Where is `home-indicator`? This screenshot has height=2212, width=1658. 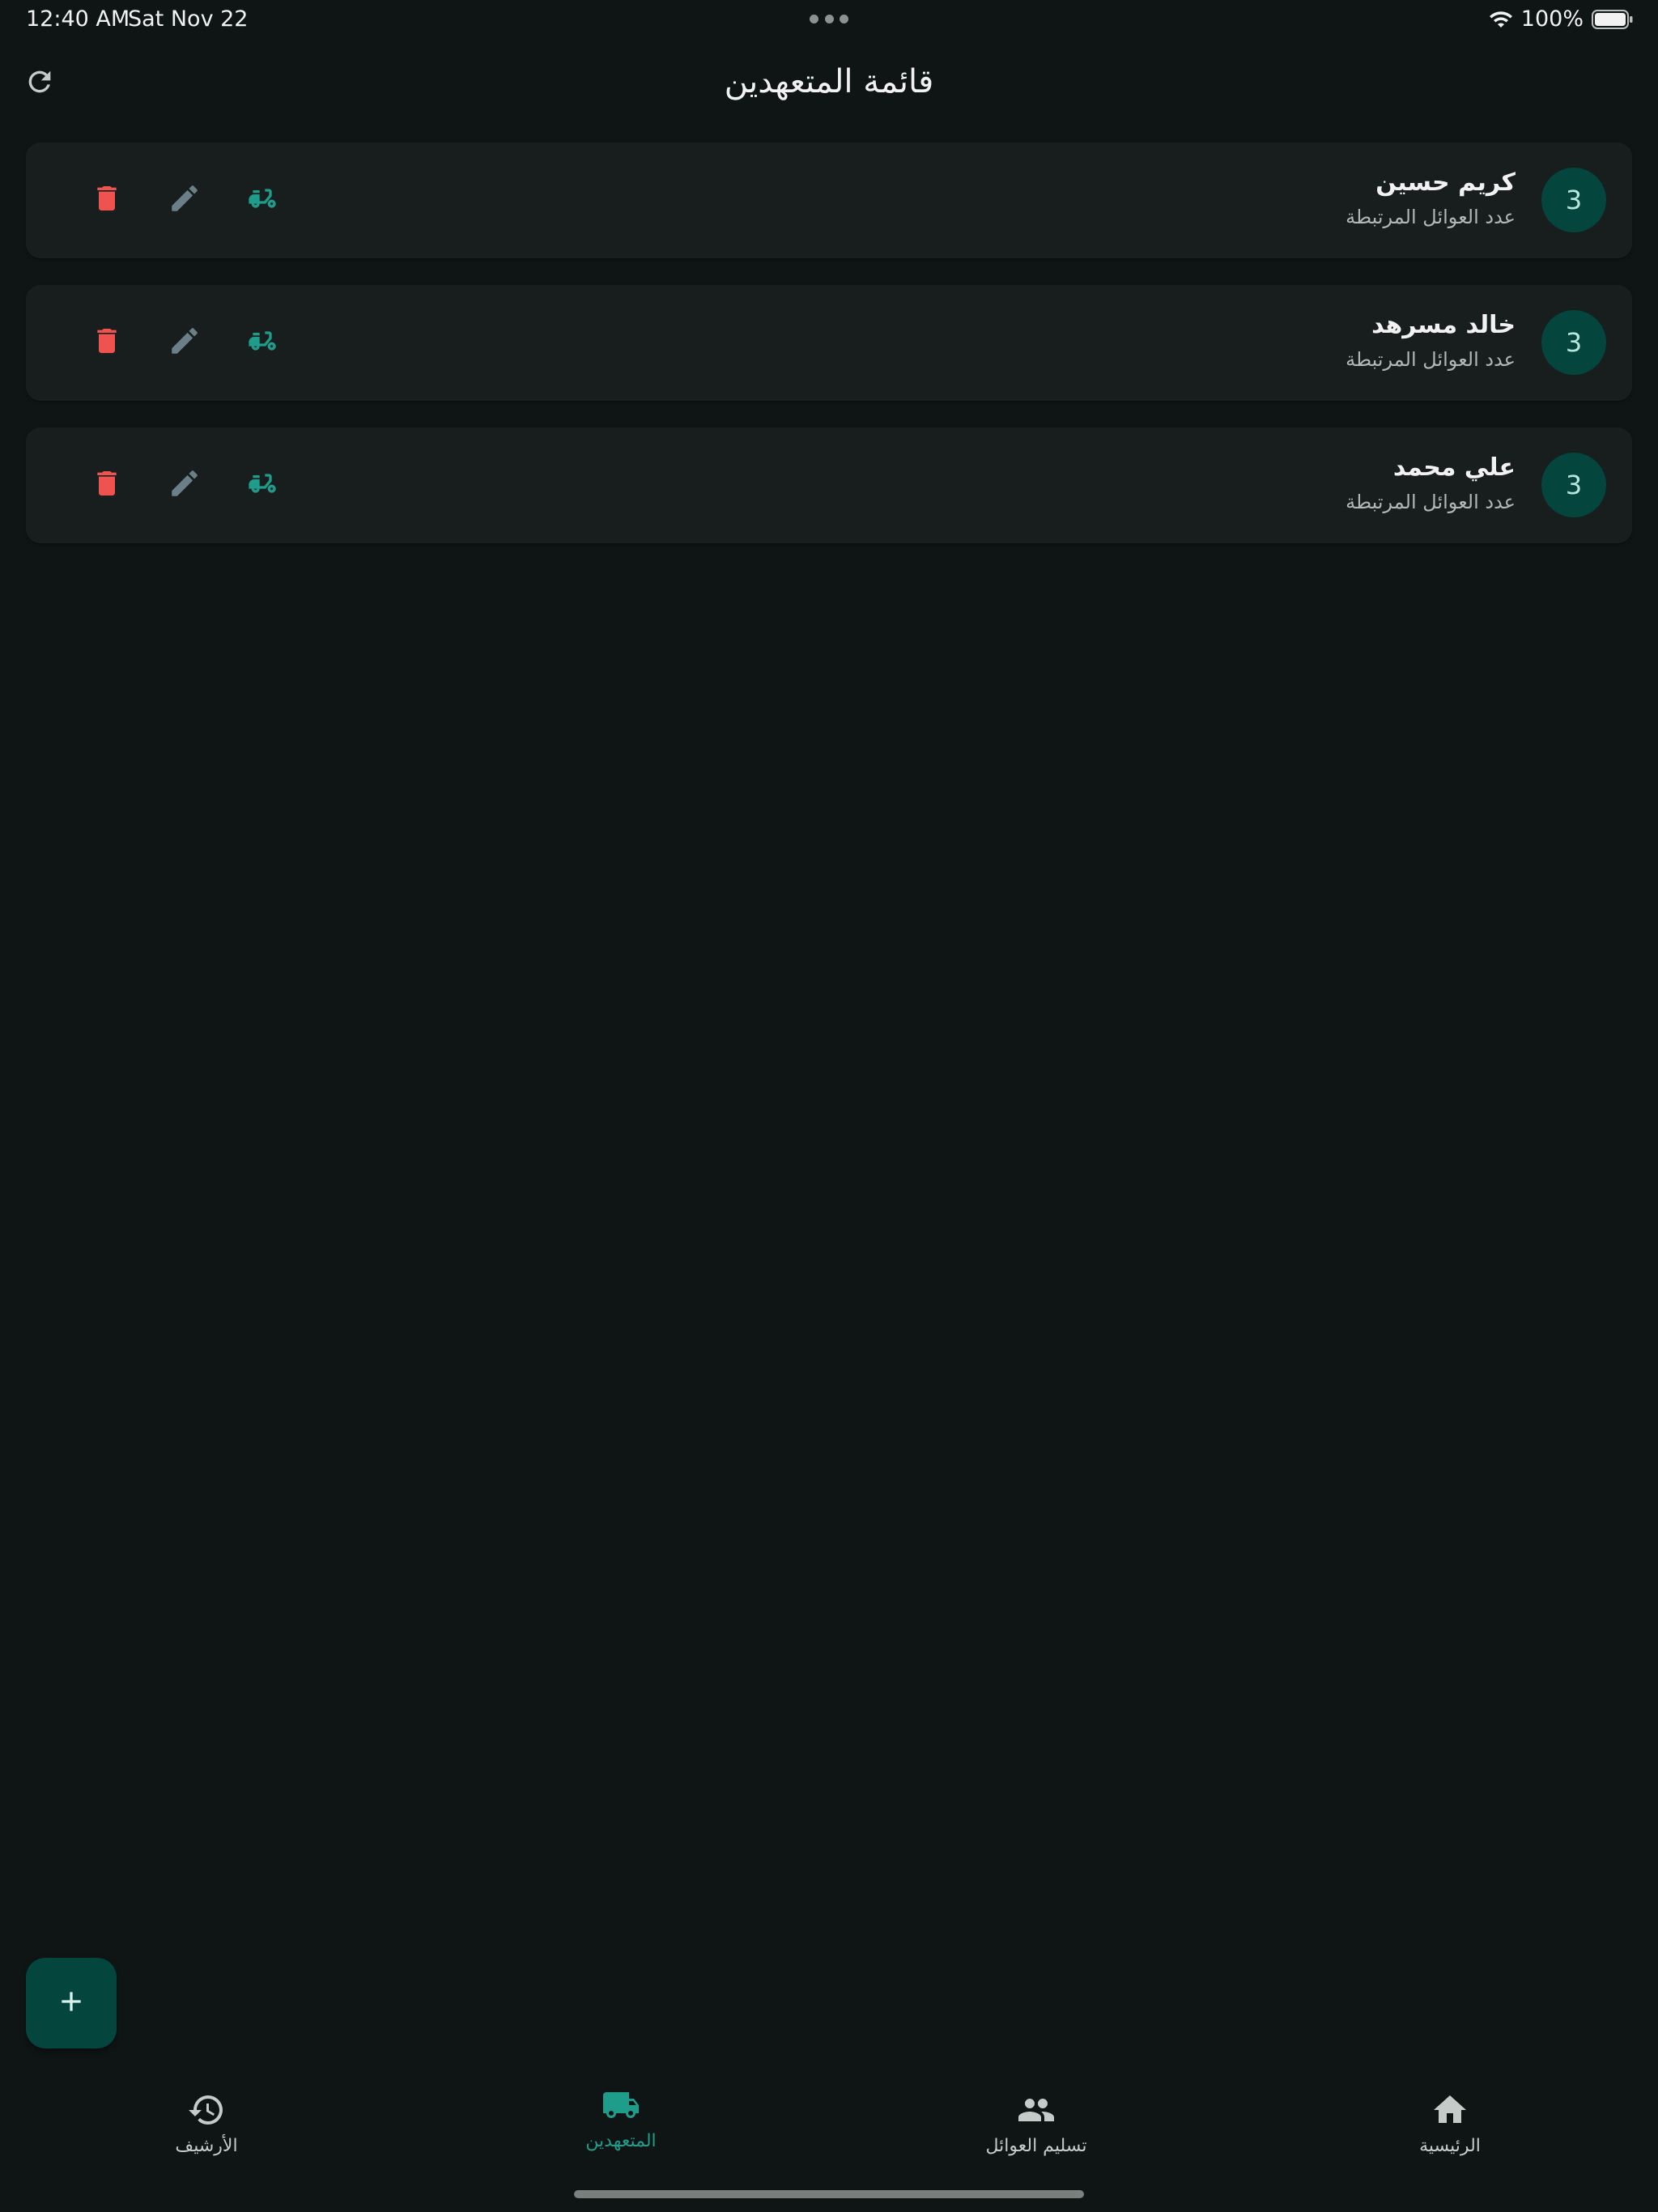
home-indicator is located at coordinates (829, 2194).